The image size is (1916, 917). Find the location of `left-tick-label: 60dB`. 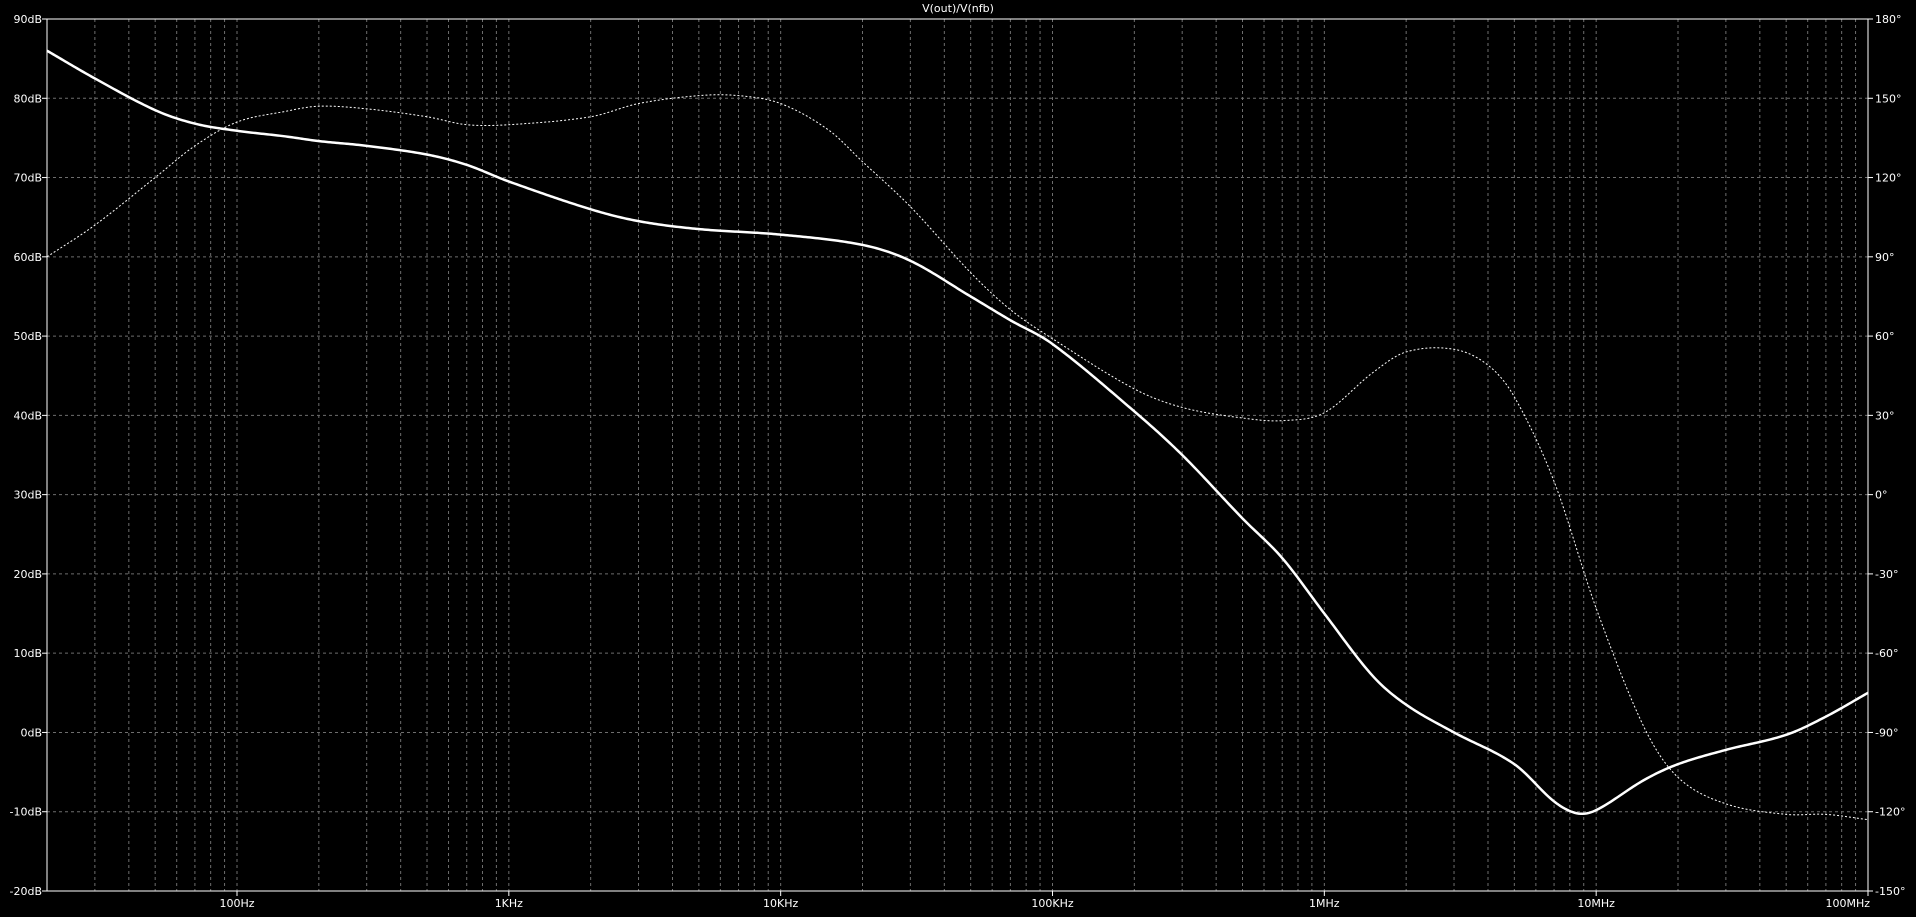

left-tick-label: 60dB is located at coordinates (27, 257).